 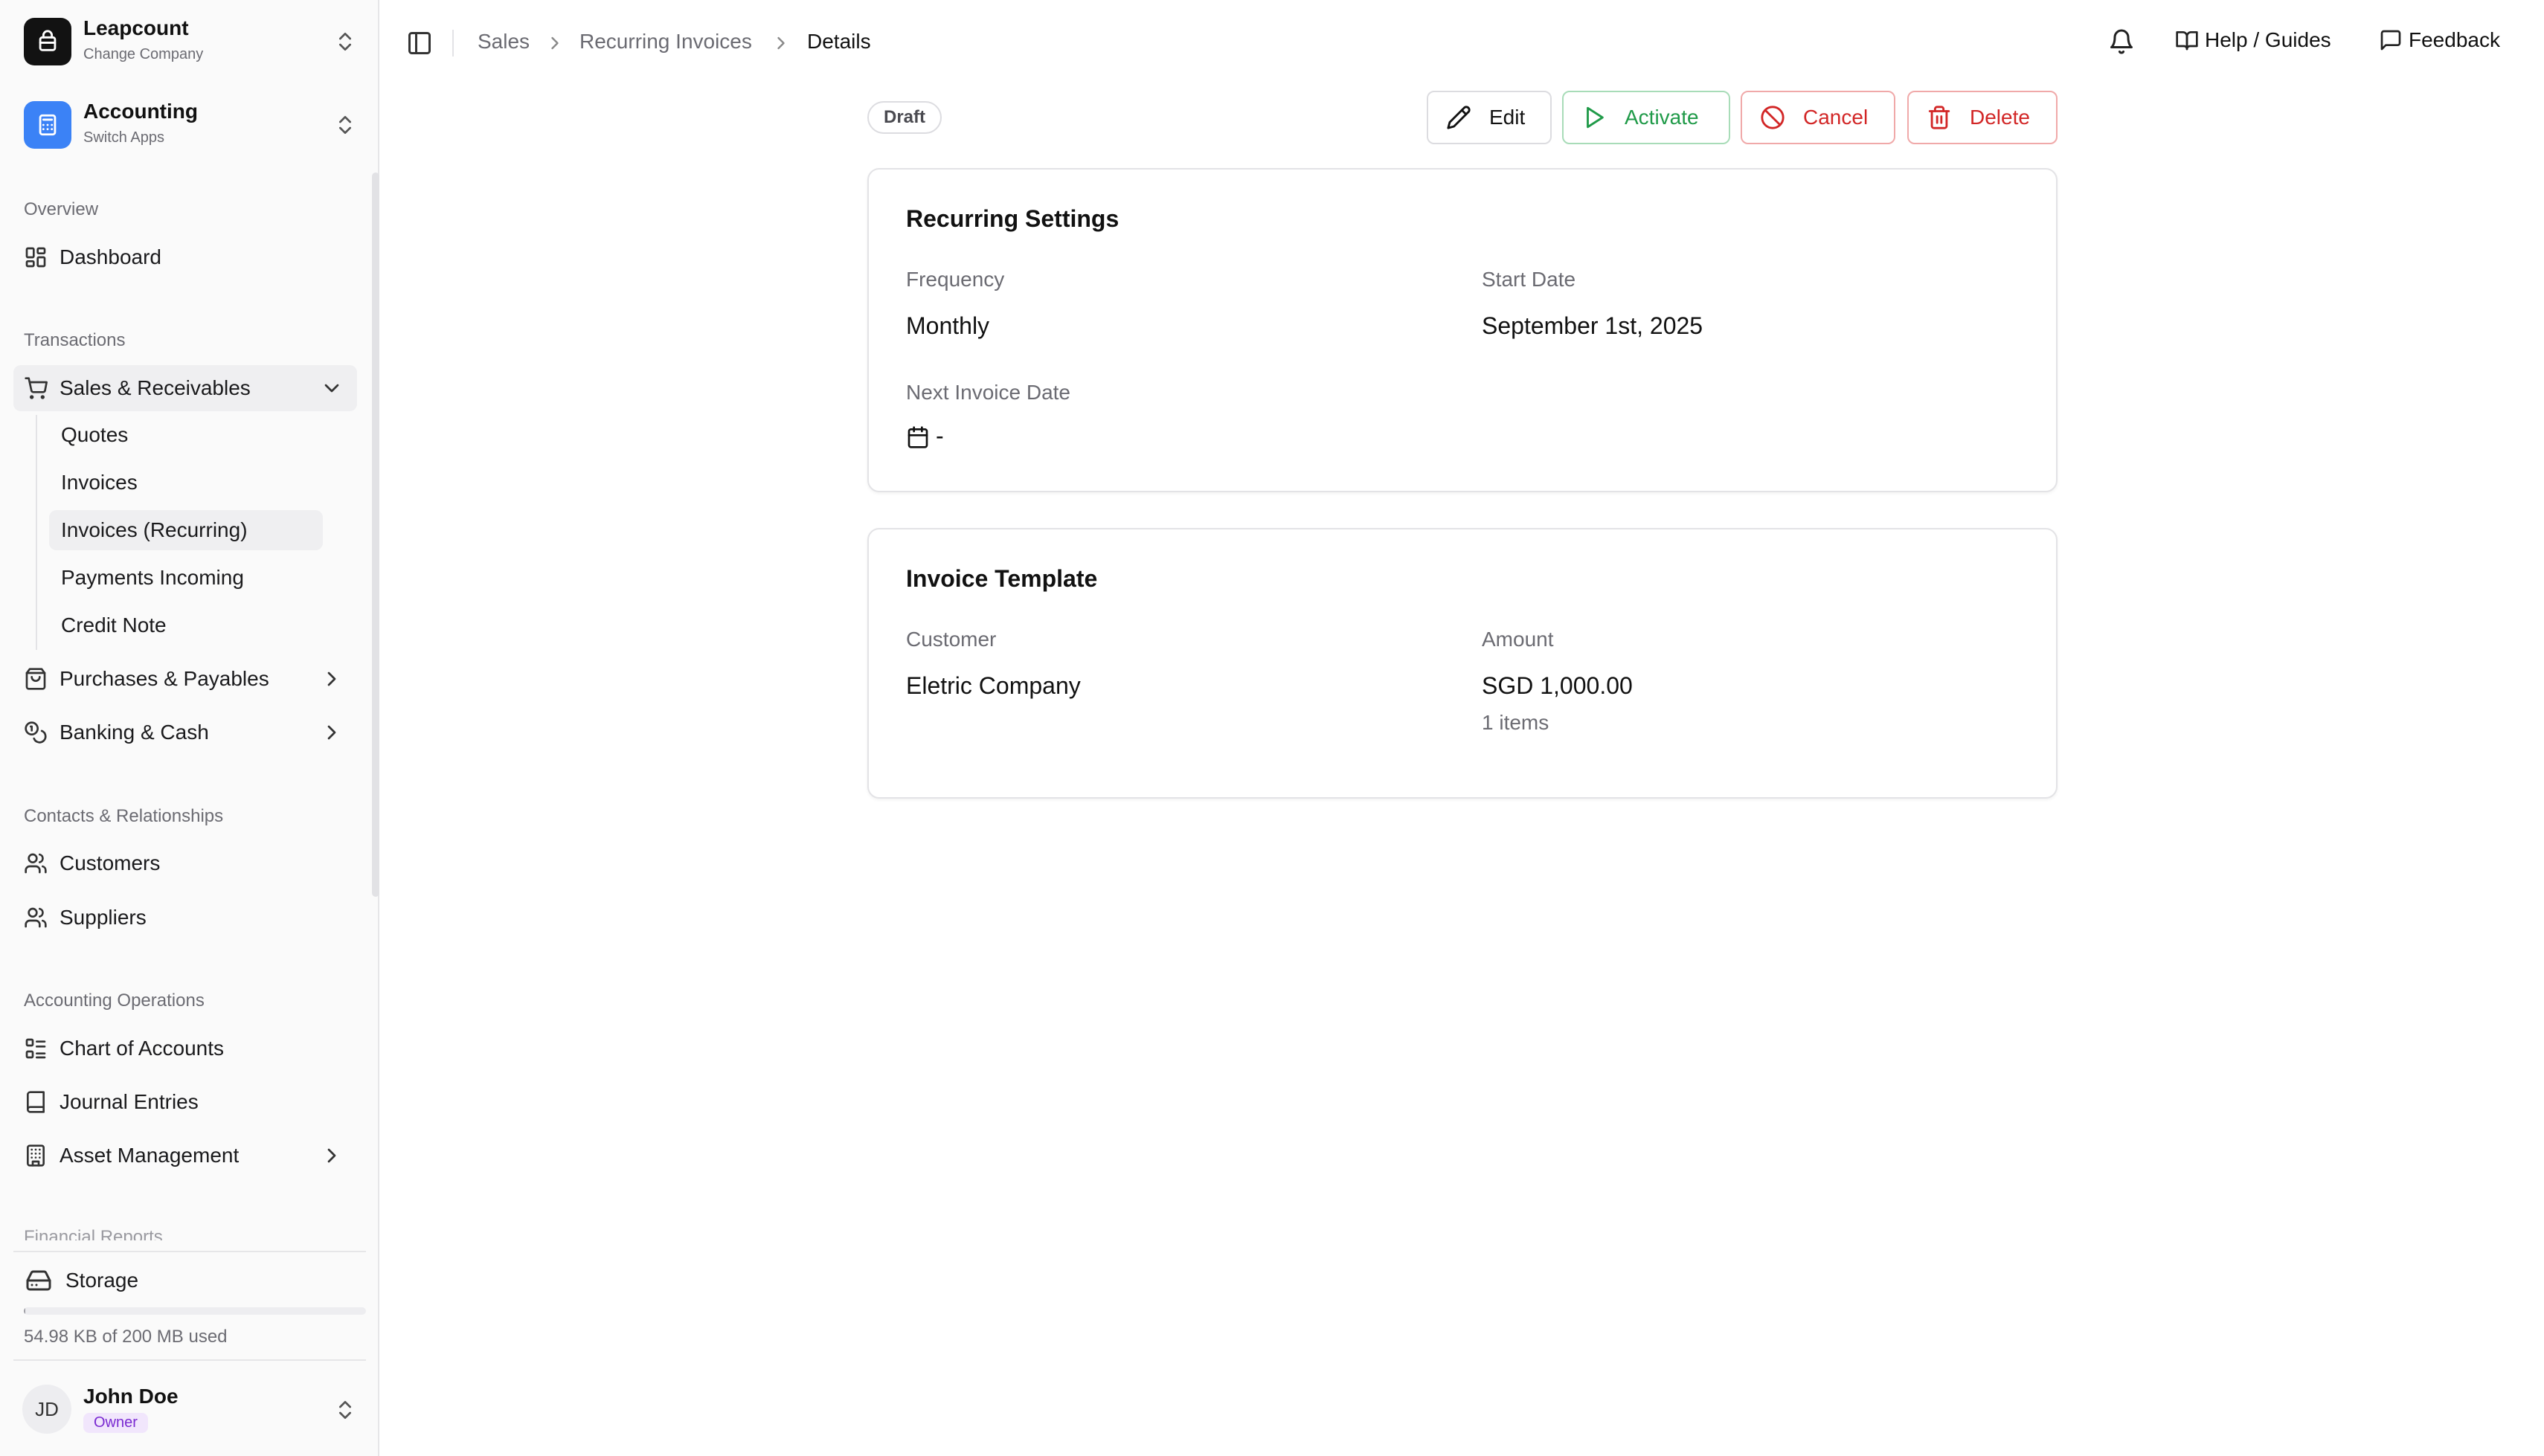 I want to click on sidebar-subitem-label: Invoices, so click(x=99, y=482).